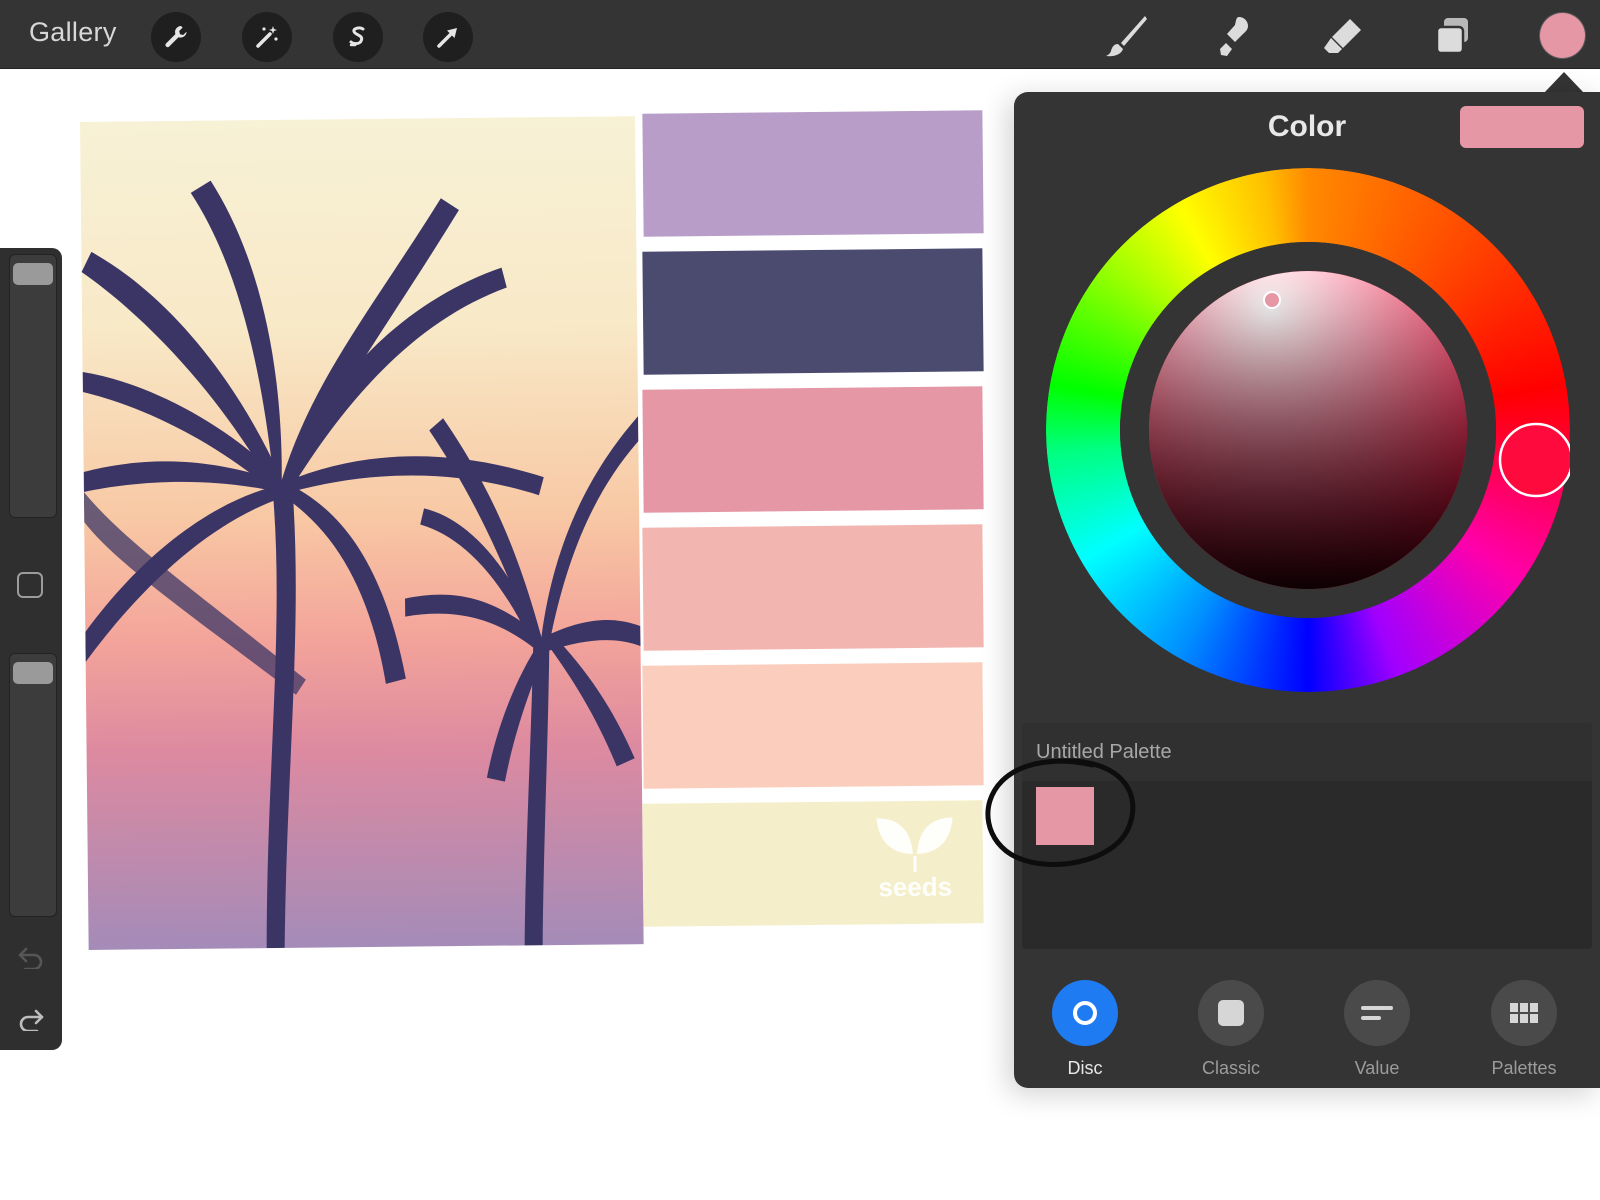 The width and height of the screenshot is (1600, 1200). I want to click on modify-button, so click(30, 585).